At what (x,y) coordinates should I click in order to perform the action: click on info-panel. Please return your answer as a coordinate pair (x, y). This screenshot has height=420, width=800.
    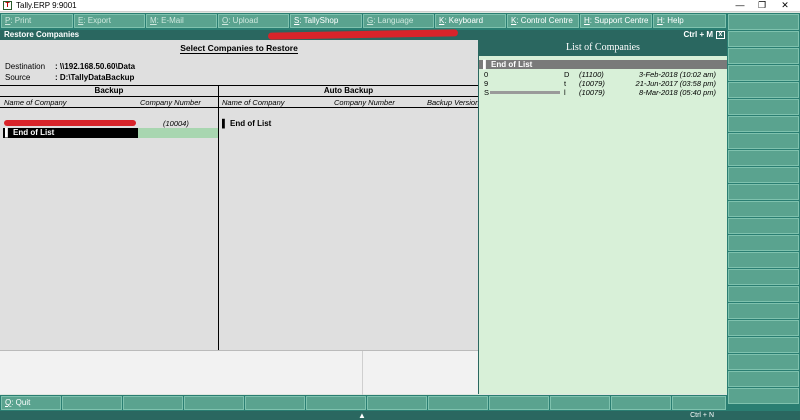
    Looking at the image, I should click on (239, 372).